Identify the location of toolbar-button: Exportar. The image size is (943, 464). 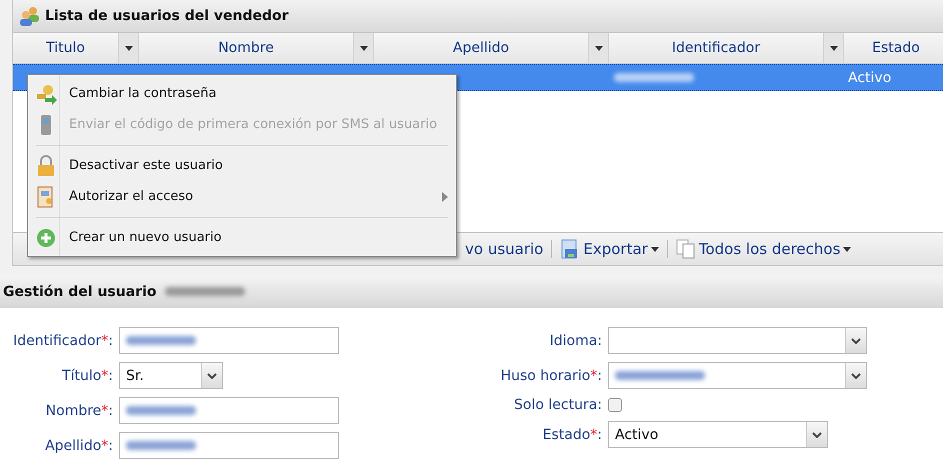
(609, 249).